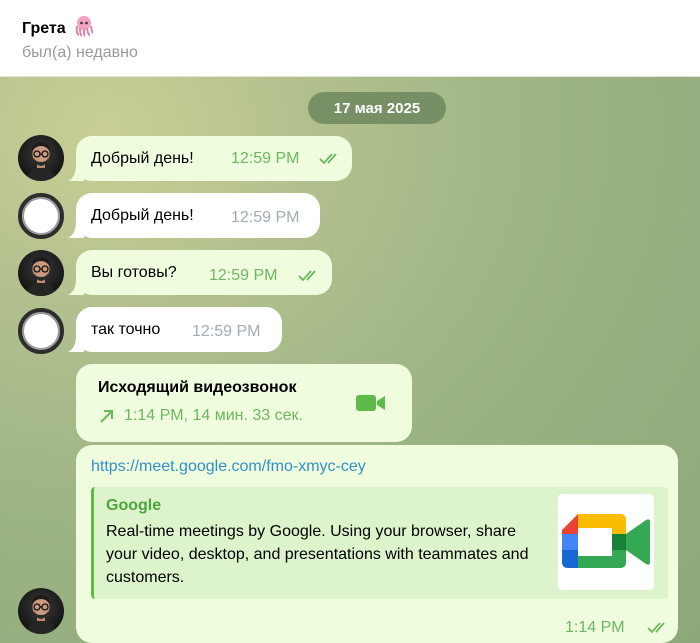  Describe the element at coordinates (175, 329) in the screenshot. I see `message-bubble: так точно 12:59 PM` at that location.